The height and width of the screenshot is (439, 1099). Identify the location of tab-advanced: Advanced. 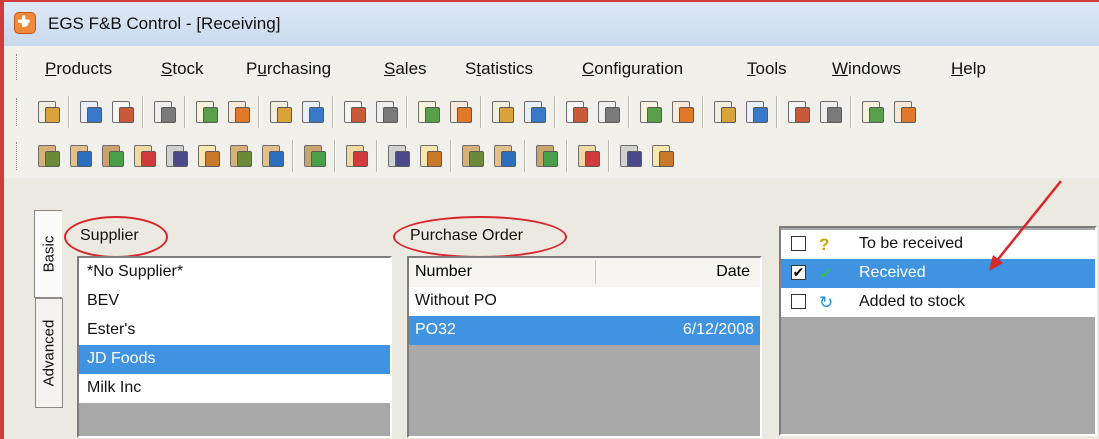
(49, 353).